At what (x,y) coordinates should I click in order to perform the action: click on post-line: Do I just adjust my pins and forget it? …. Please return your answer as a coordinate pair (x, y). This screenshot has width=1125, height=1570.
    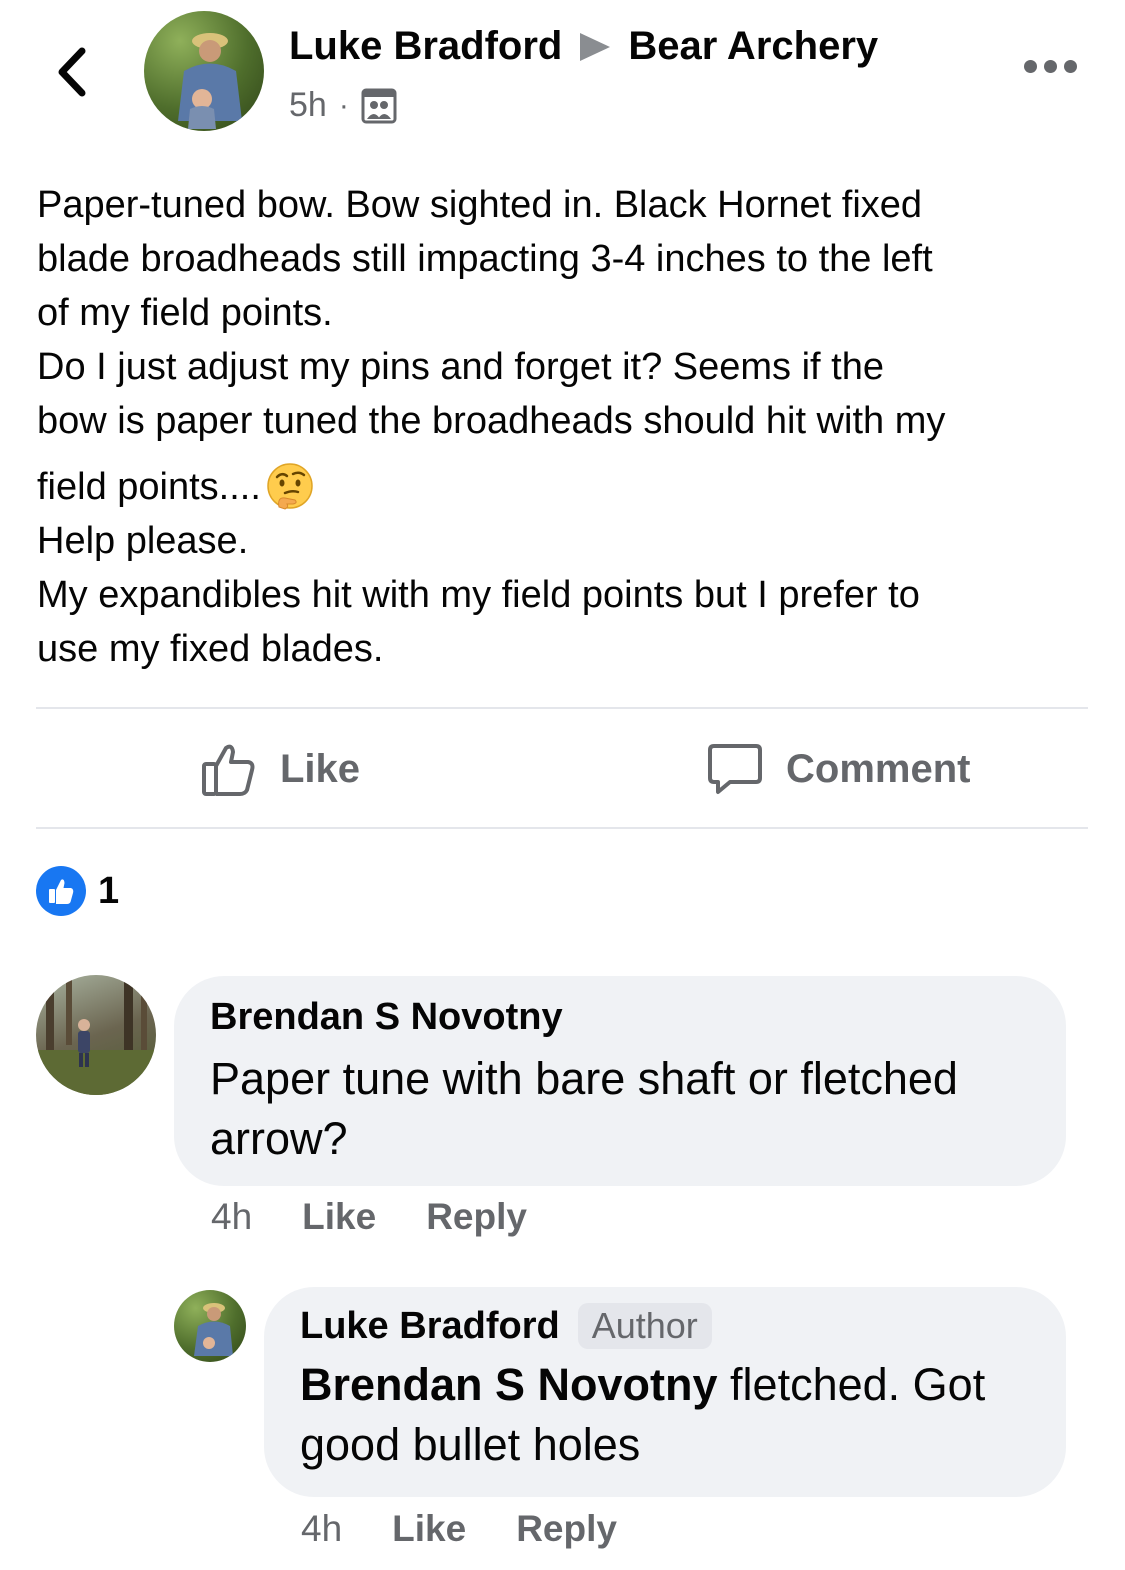
    Looking at the image, I should click on (460, 367).